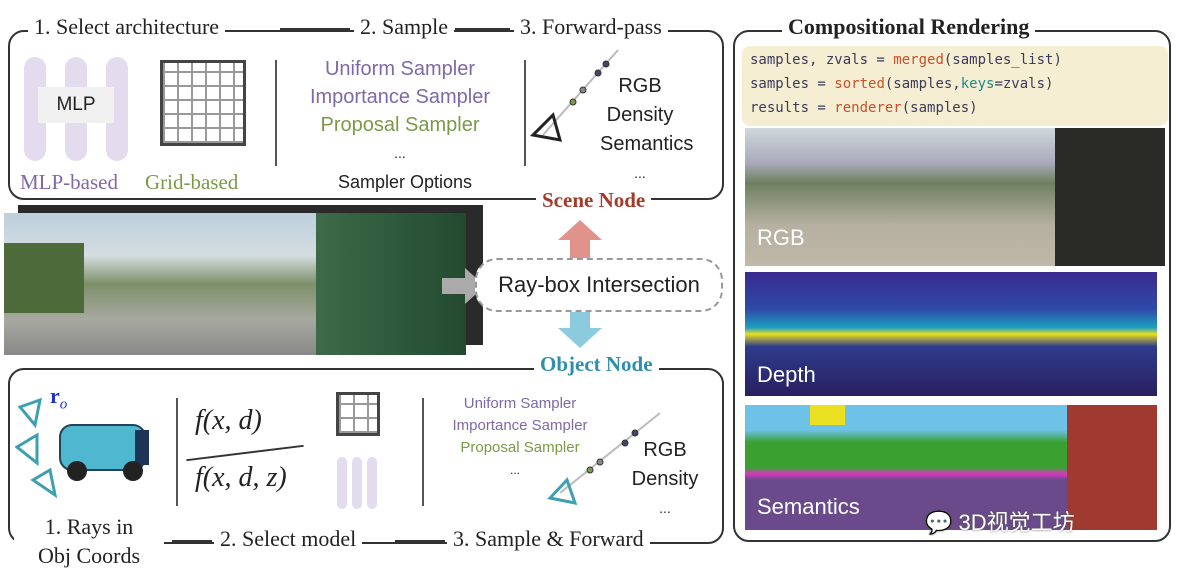 The height and width of the screenshot is (573, 1180). What do you see at coordinates (909, 27) in the screenshot?
I see `panel-title: Compositional Rendering` at bounding box center [909, 27].